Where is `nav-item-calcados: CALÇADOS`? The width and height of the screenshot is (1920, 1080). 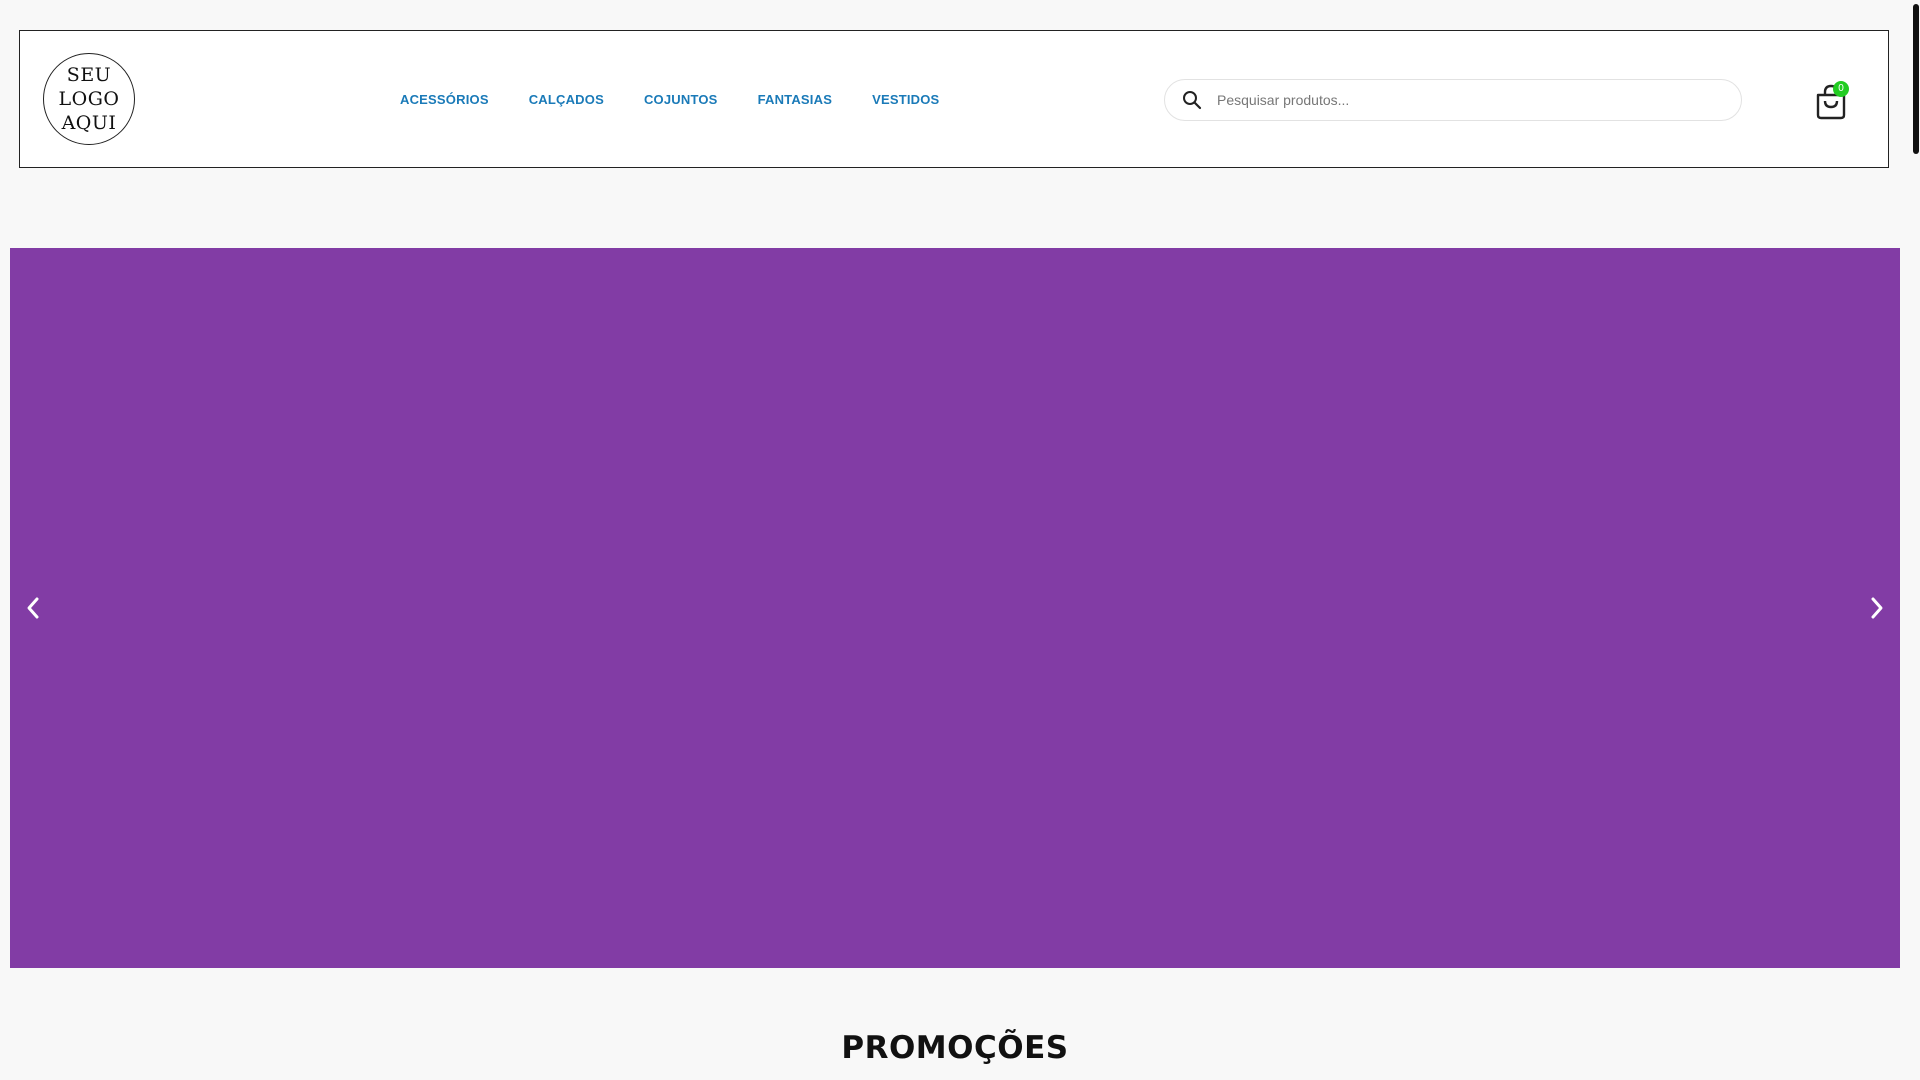 nav-item-calcados: CALÇADOS is located at coordinates (566, 99).